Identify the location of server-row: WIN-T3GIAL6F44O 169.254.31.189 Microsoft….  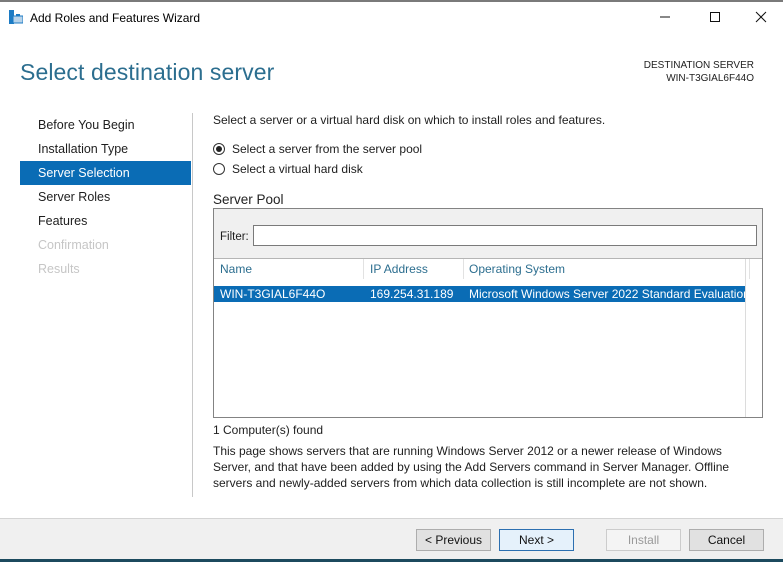
(482, 294).